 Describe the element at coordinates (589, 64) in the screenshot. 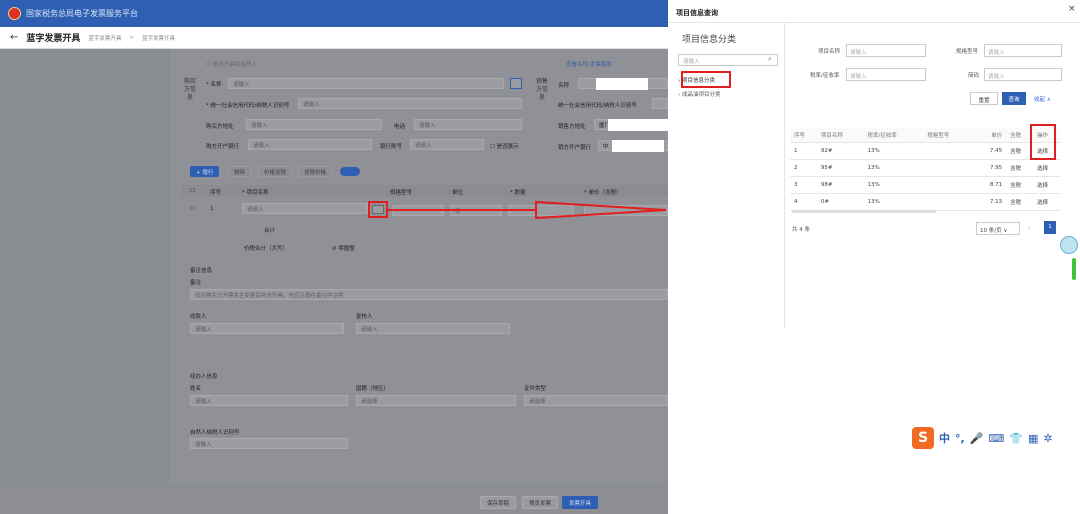

I see `seller-quota-link: 查看名称/发票额度` at that location.